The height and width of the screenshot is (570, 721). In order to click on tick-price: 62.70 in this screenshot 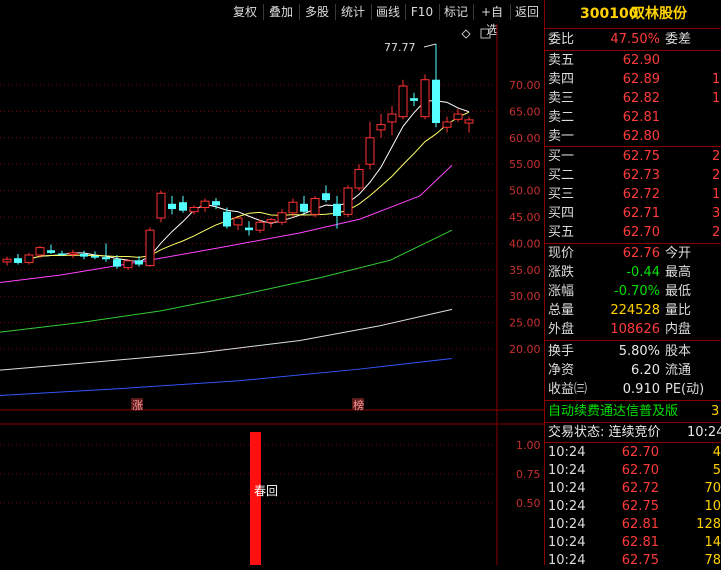, I will do `click(640, 452)`.